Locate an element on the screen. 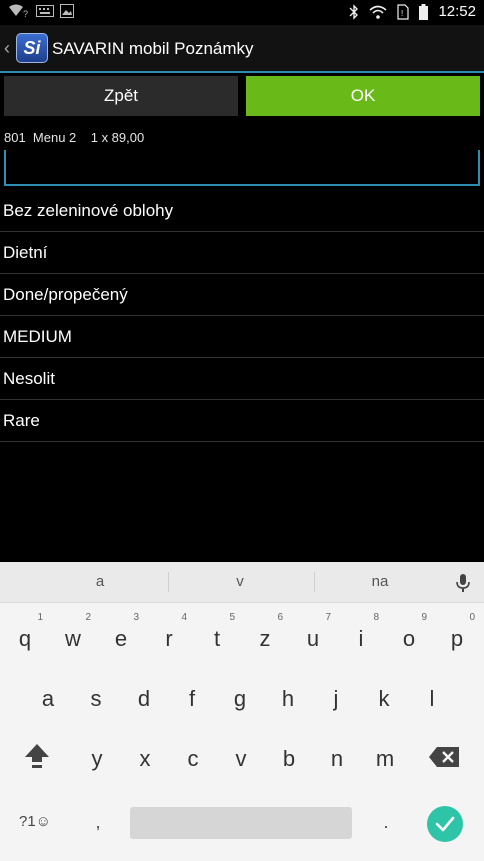 This screenshot has width=484, height=861. key-w: w2 is located at coordinates (73, 638).